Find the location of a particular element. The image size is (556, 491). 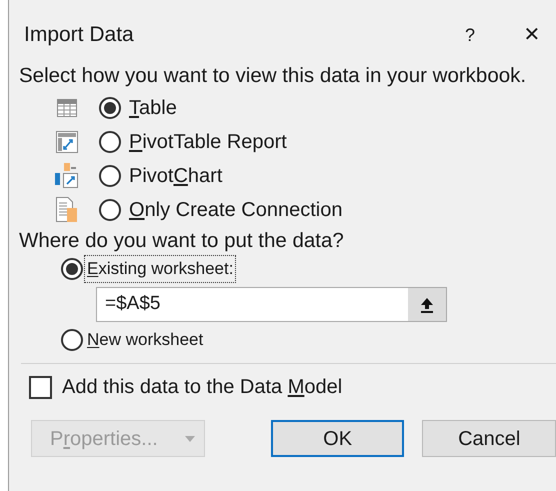

checkbox is located at coordinates (40, 387).